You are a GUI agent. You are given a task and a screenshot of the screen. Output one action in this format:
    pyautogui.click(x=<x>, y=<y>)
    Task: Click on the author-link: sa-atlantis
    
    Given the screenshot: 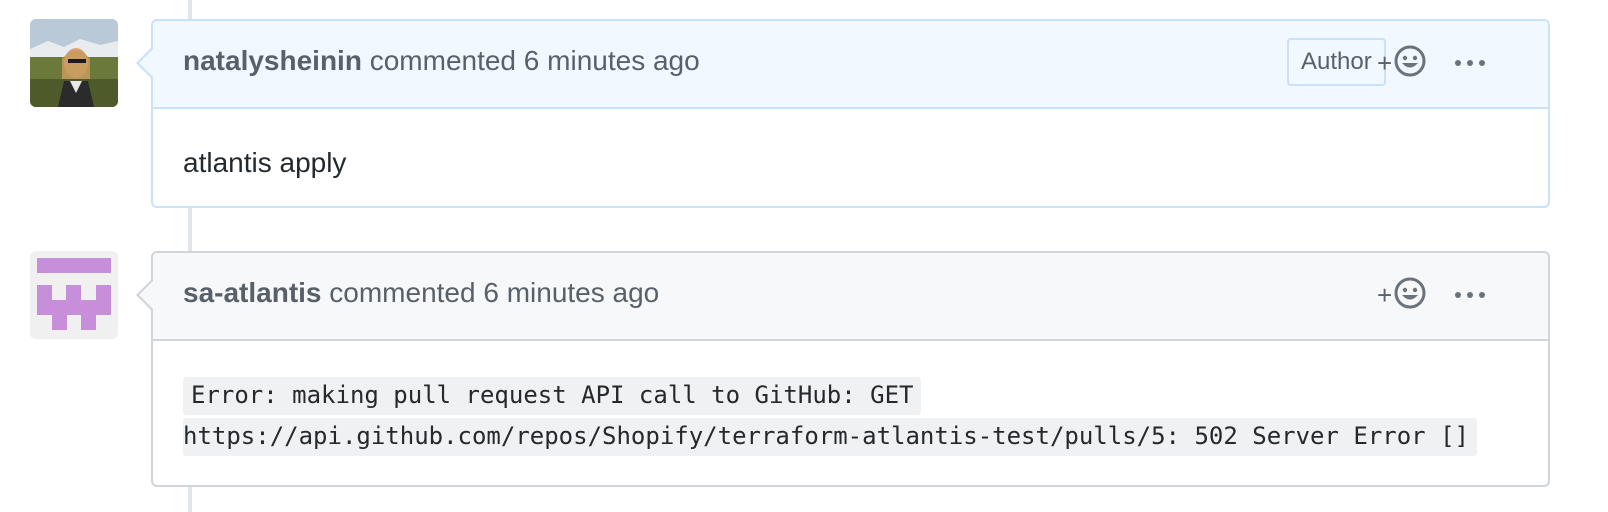 What is the action you would take?
    pyautogui.click(x=252, y=292)
    